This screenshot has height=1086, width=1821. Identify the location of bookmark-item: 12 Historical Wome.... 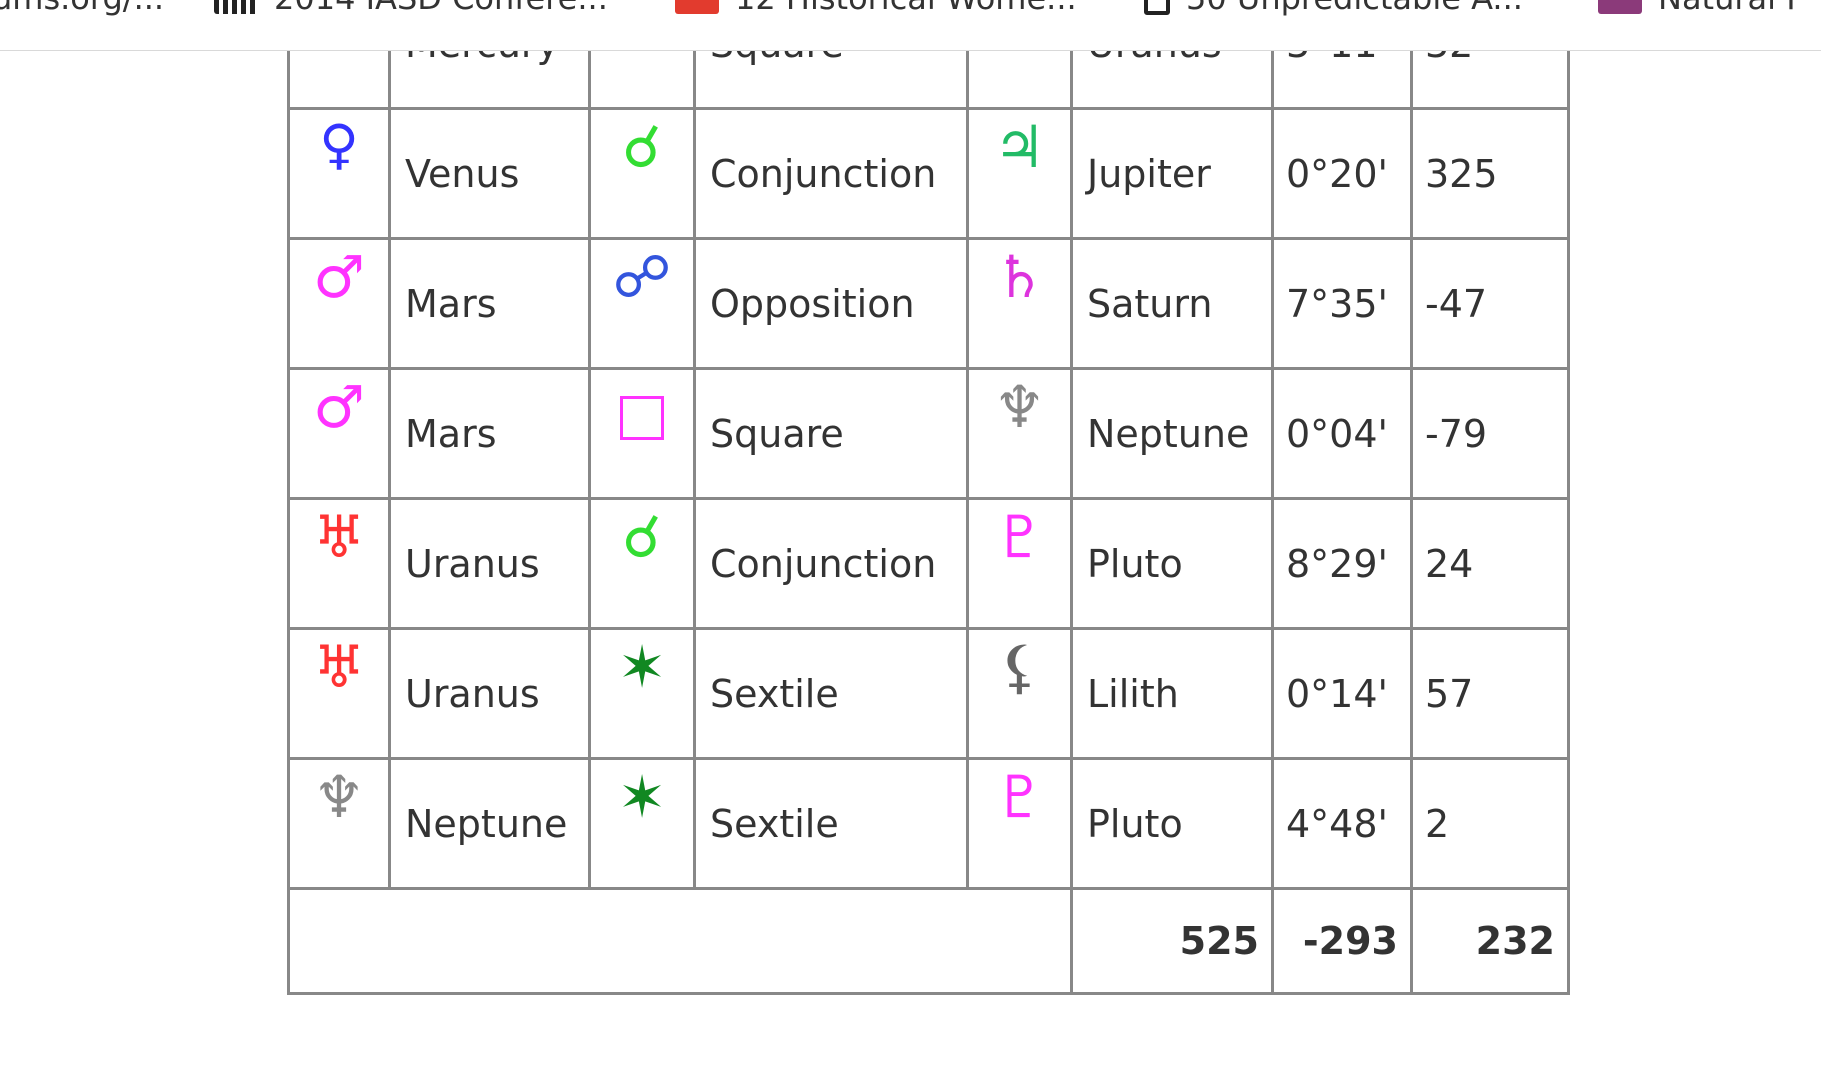
(876, 9).